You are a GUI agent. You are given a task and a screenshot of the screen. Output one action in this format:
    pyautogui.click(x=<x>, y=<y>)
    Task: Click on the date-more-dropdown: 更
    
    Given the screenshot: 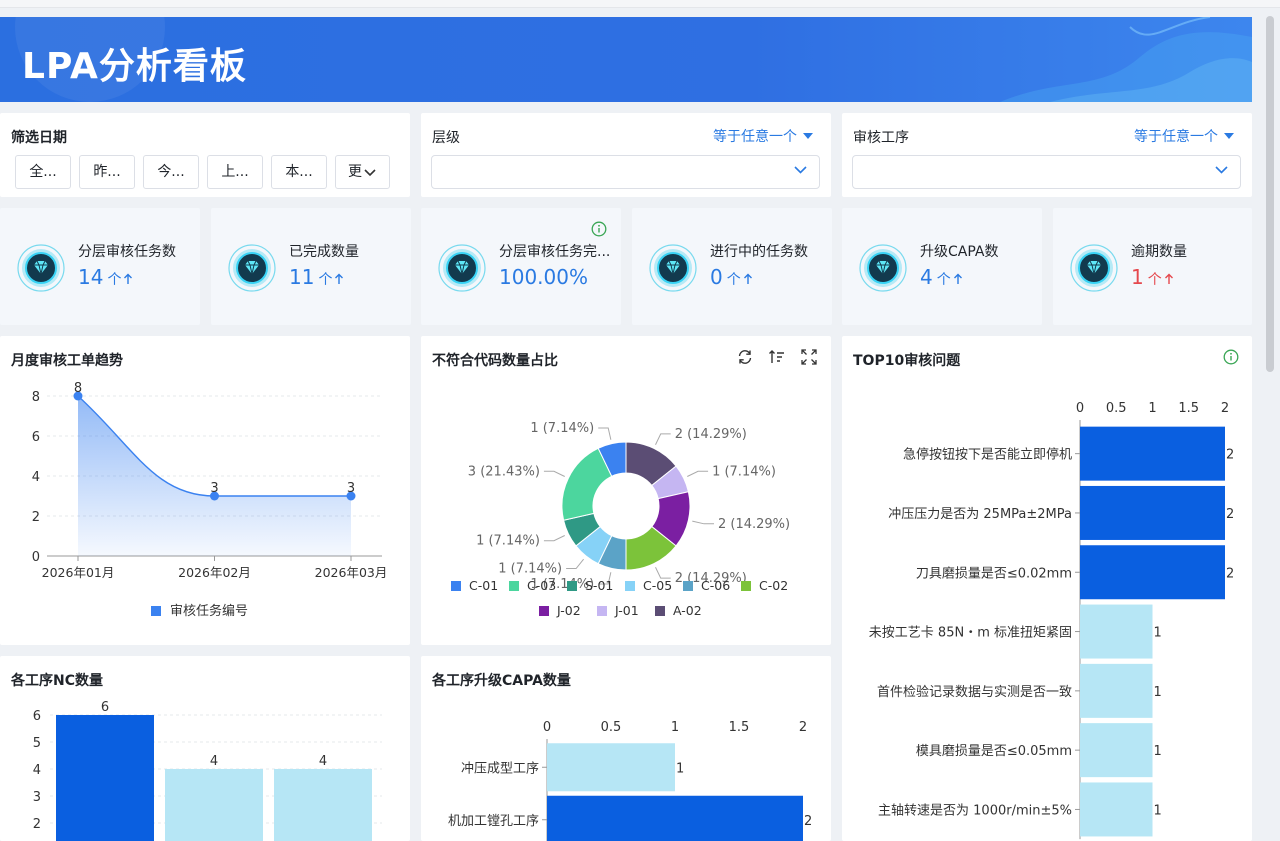 What is the action you would take?
    pyautogui.click(x=362, y=172)
    